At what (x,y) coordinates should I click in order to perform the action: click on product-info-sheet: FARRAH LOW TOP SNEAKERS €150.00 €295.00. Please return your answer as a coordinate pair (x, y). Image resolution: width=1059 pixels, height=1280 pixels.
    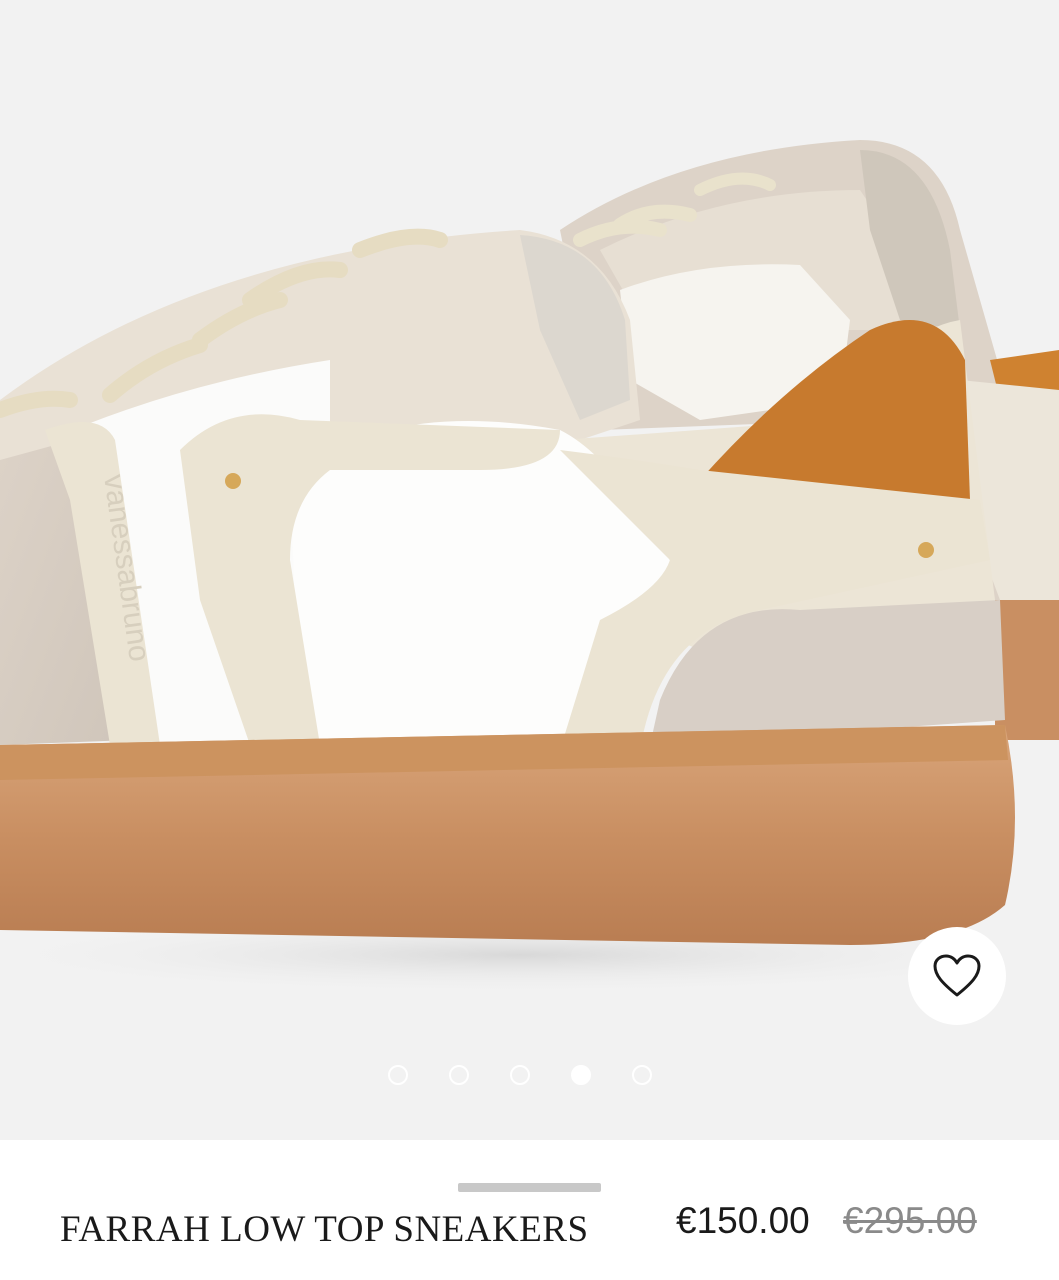
    Looking at the image, I should click on (529, 1210).